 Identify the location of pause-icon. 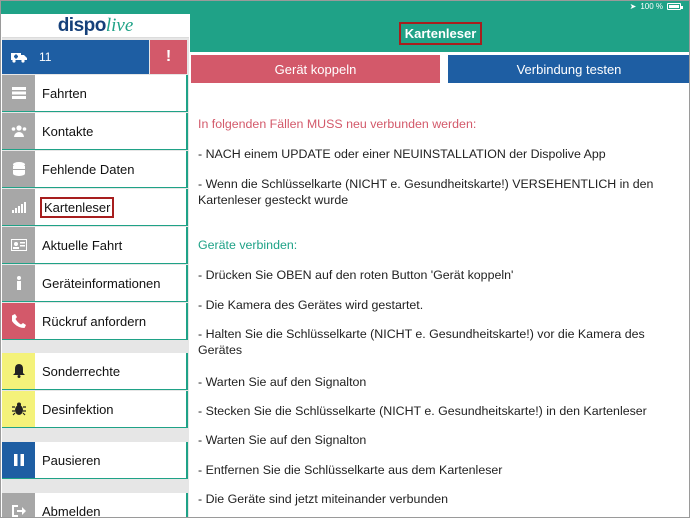
(18, 460).